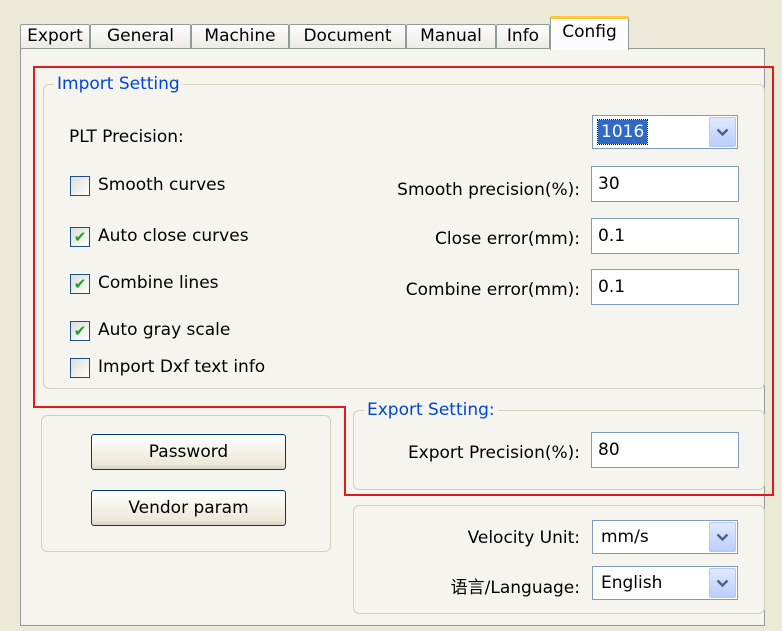  Describe the element at coordinates (188, 508) in the screenshot. I see `vendor-param-button: Vendor param` at that location.